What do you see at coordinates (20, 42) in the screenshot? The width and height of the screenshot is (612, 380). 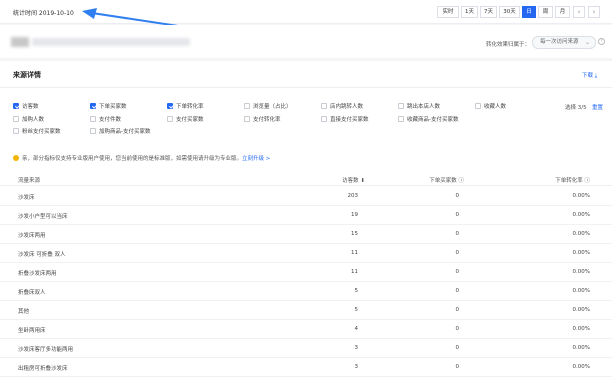 I see `blurred-logo` at bounding box center [20, 42].